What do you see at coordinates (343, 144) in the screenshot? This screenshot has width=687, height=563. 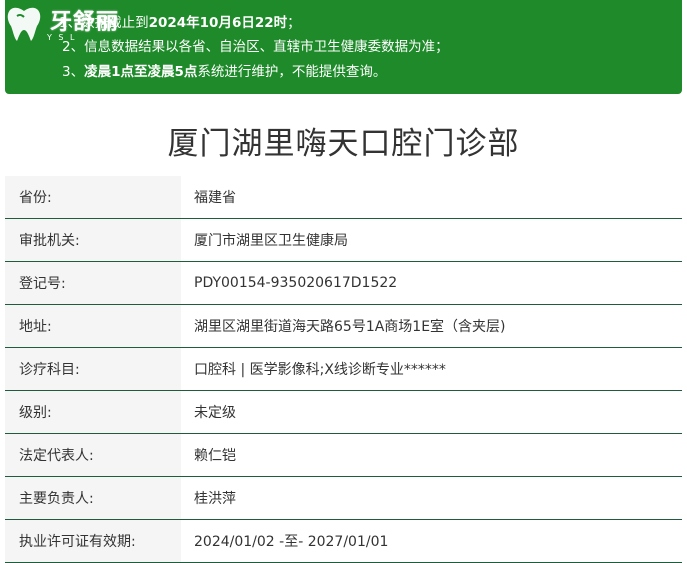 I see `page-title: 厦门湖里嗨天口腔门诊部` at bounding box center [343, 144].